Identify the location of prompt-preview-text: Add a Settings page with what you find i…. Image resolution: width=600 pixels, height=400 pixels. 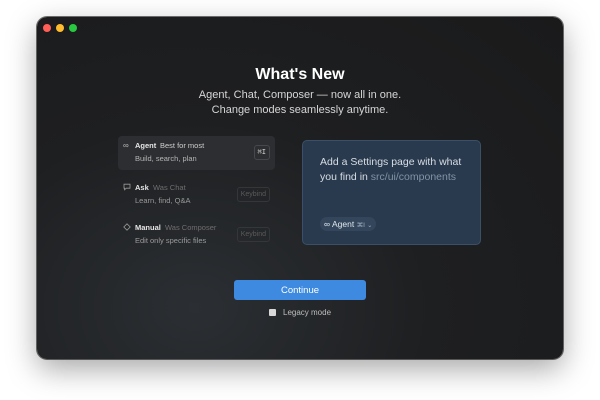
(397, 170).